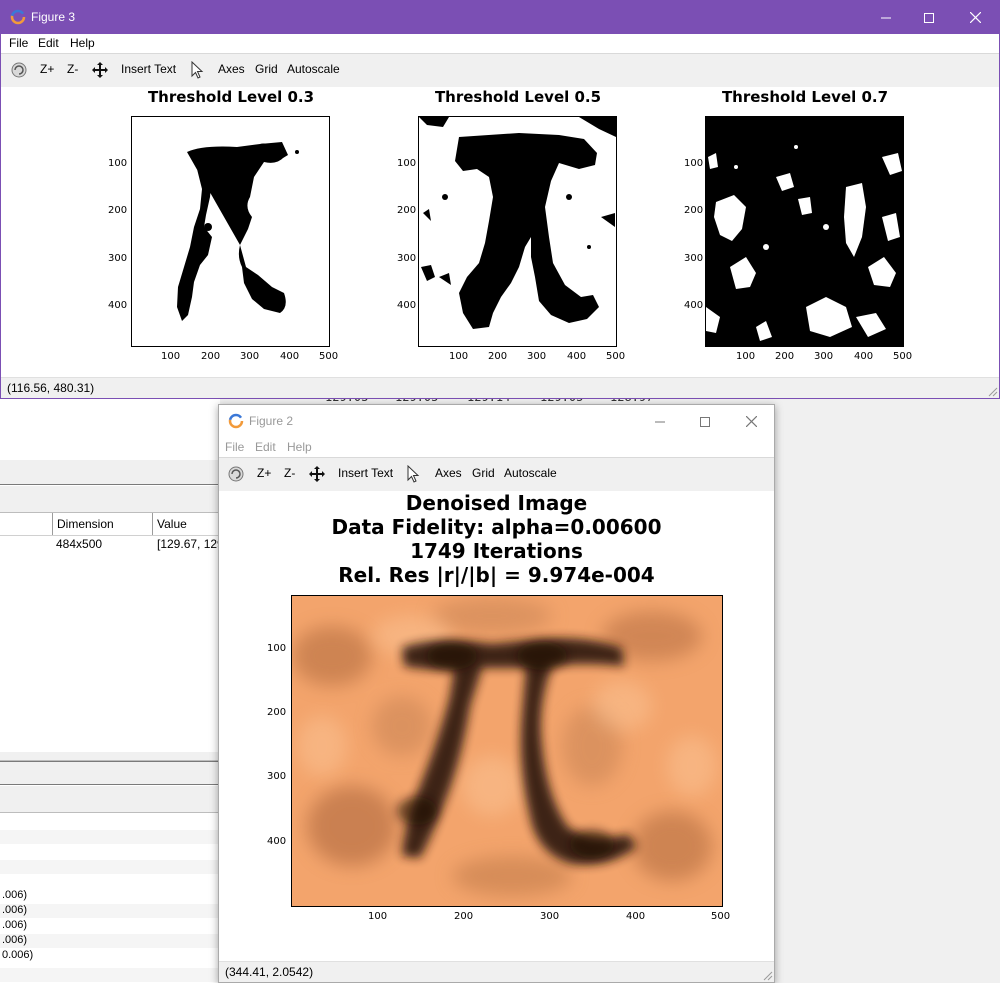 This screenshot has width=1000, height=983. Describe the element at coordinates (496, 551) in the screenshot. I see `plot-title-line: 1749 Iterations` at that location.